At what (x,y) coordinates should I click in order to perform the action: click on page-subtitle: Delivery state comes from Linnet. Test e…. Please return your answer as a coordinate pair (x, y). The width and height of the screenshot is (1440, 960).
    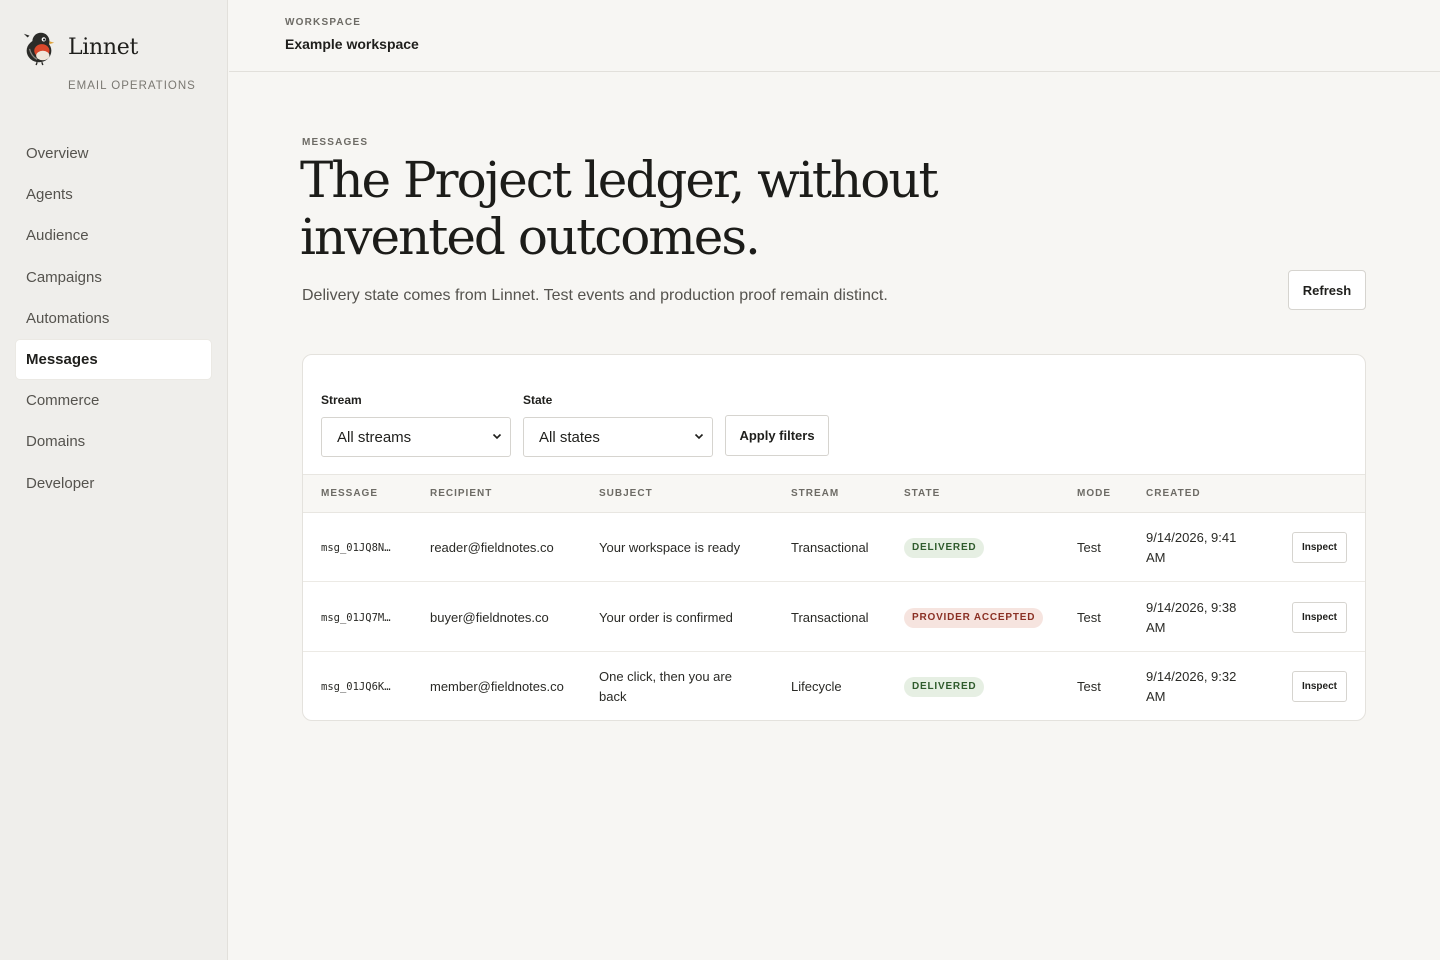
    Looking at the image, I should click on (595, 295).